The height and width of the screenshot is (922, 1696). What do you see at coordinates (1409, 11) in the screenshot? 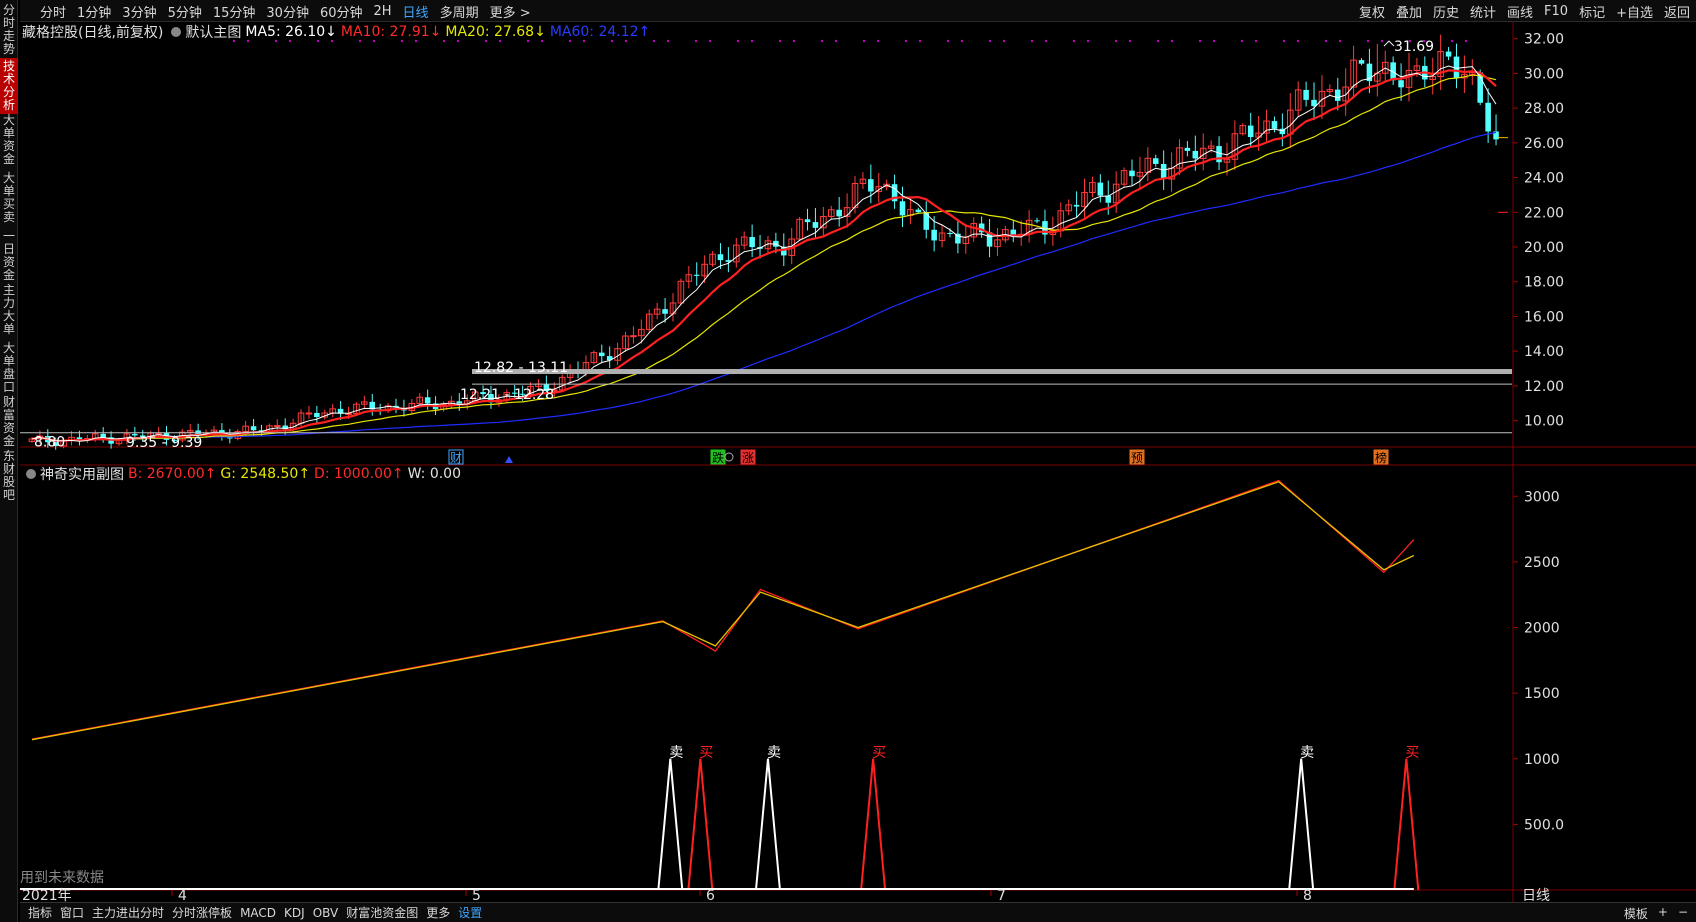
I see `tool-button: 叠加` at bounding box center [1409, 11].